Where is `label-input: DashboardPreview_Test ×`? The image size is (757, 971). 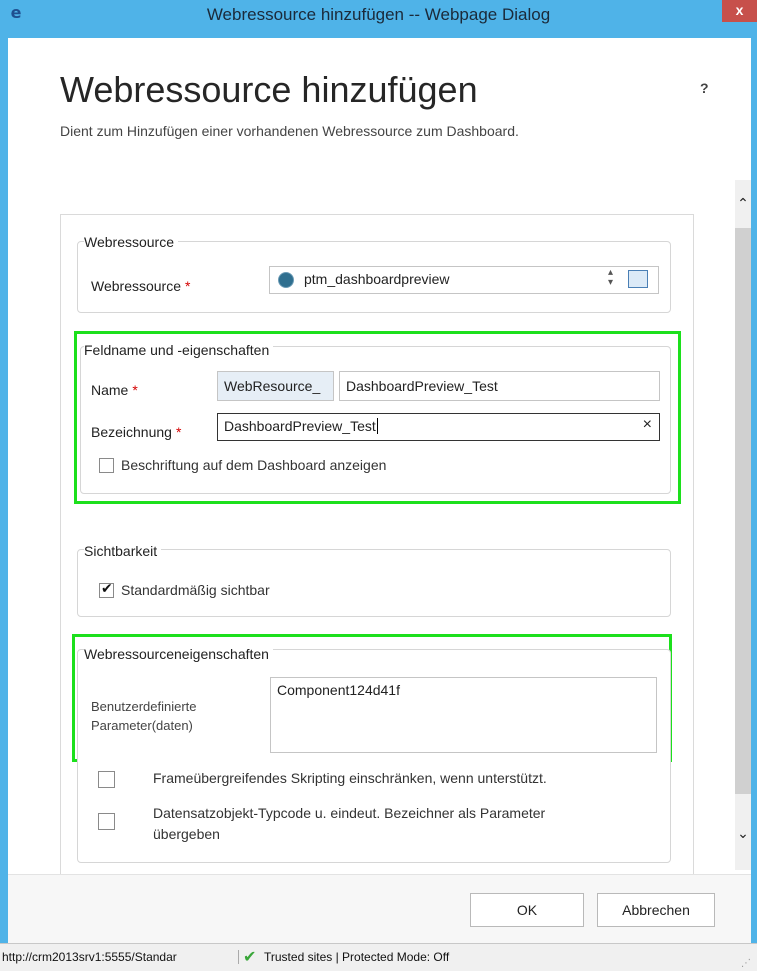 label-input: DashboardPreview_Test × is located at coordinates (438, 427).